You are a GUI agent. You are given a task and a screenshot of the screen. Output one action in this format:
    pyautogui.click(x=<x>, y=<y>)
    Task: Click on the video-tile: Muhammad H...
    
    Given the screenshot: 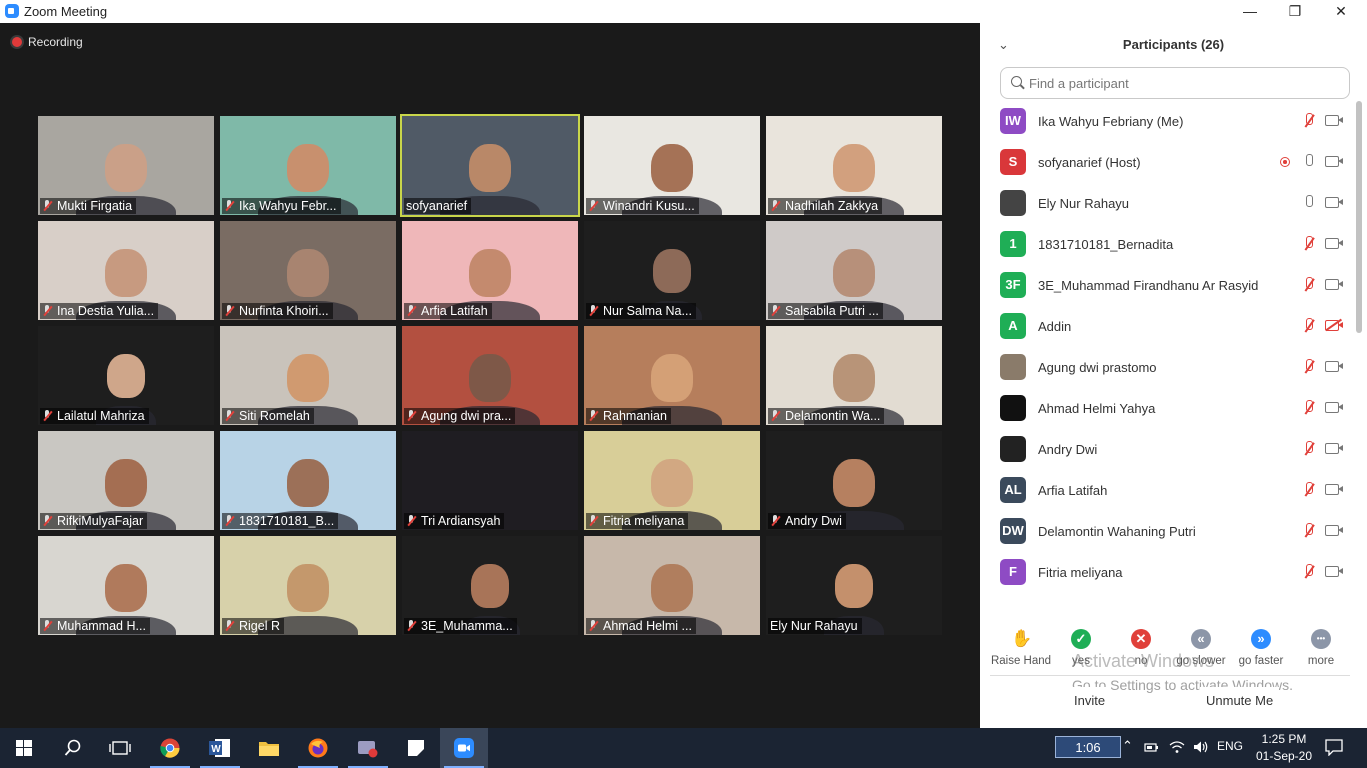 What is the action you would take?
    pyautogui.click(x=126, y=585)
    